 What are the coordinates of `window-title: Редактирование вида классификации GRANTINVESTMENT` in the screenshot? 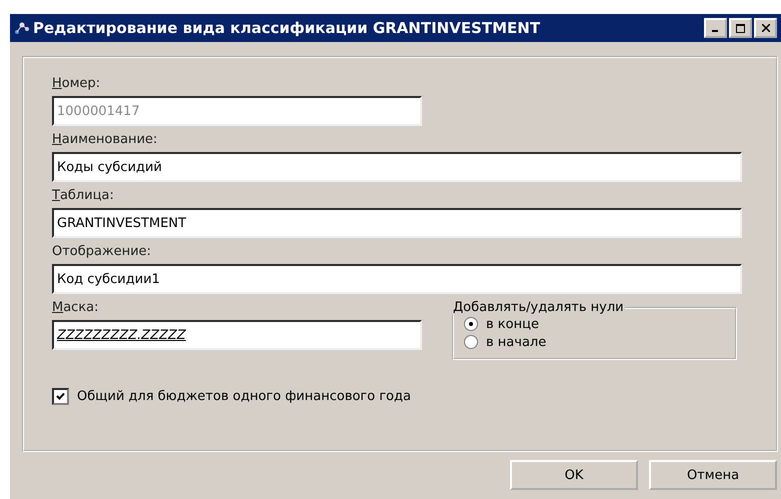 It's located at (287, 28).